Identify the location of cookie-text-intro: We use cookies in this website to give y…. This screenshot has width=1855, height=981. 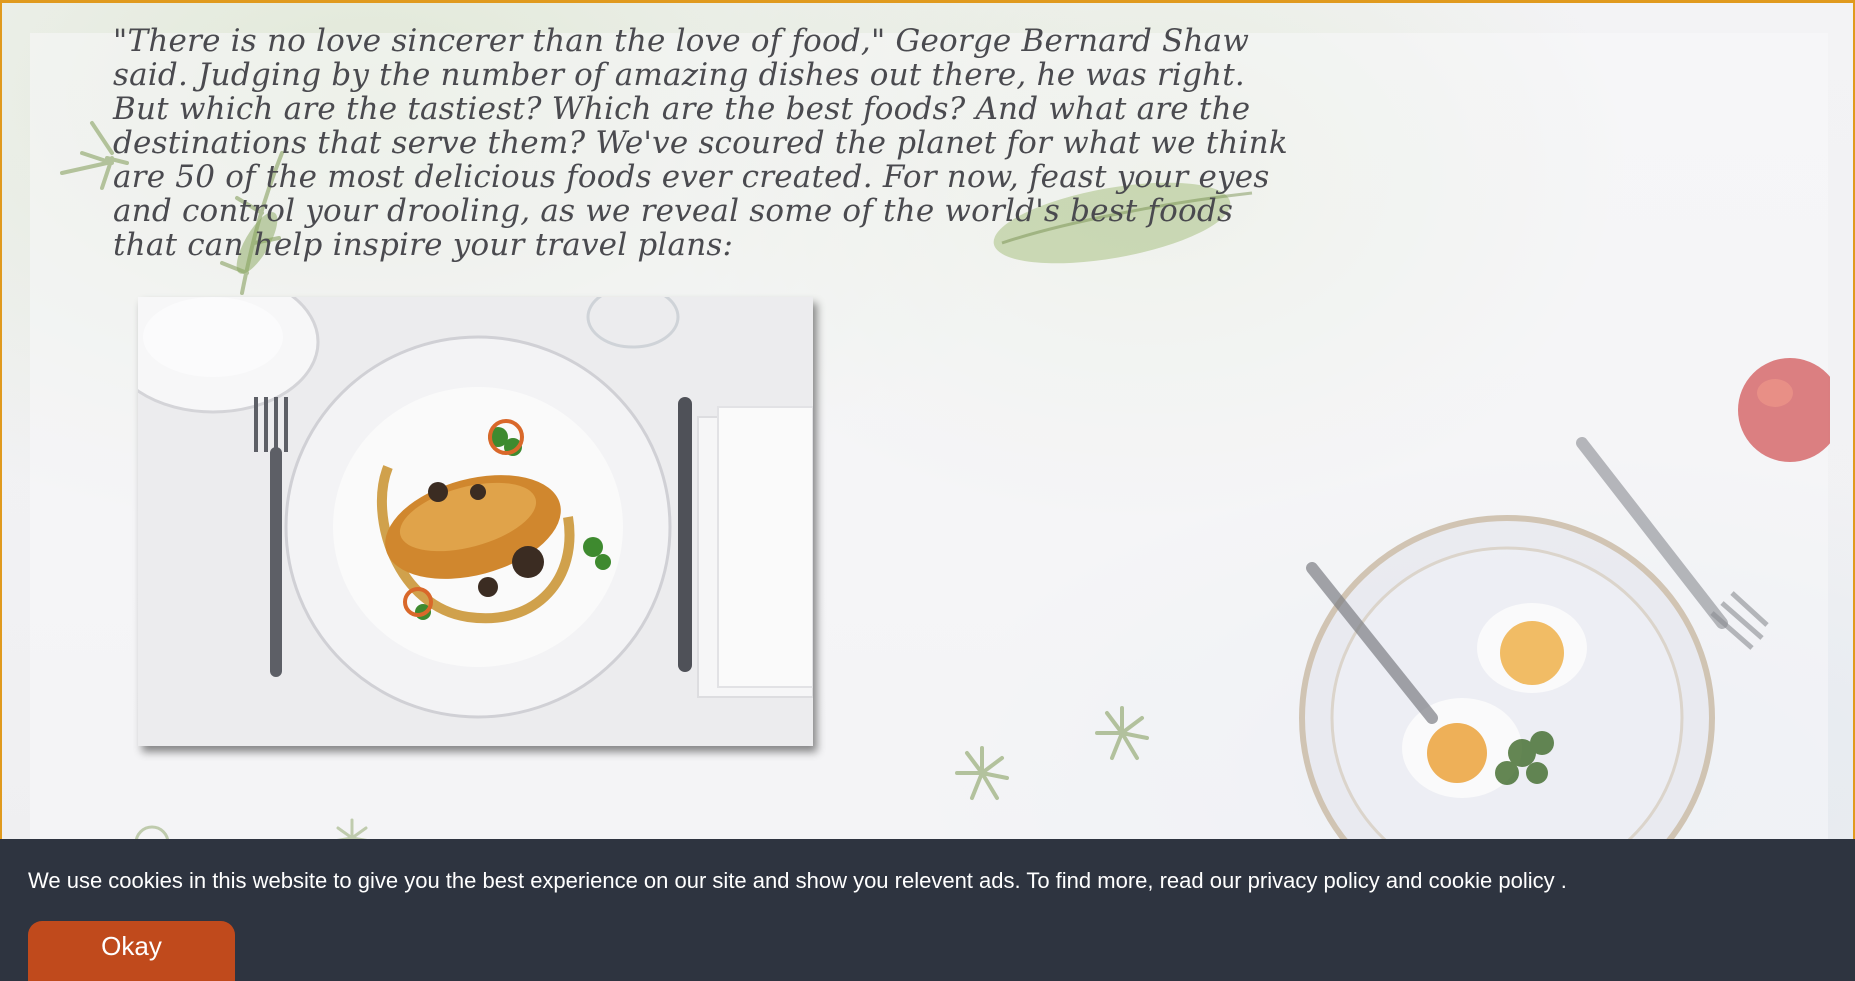
(638, 880).